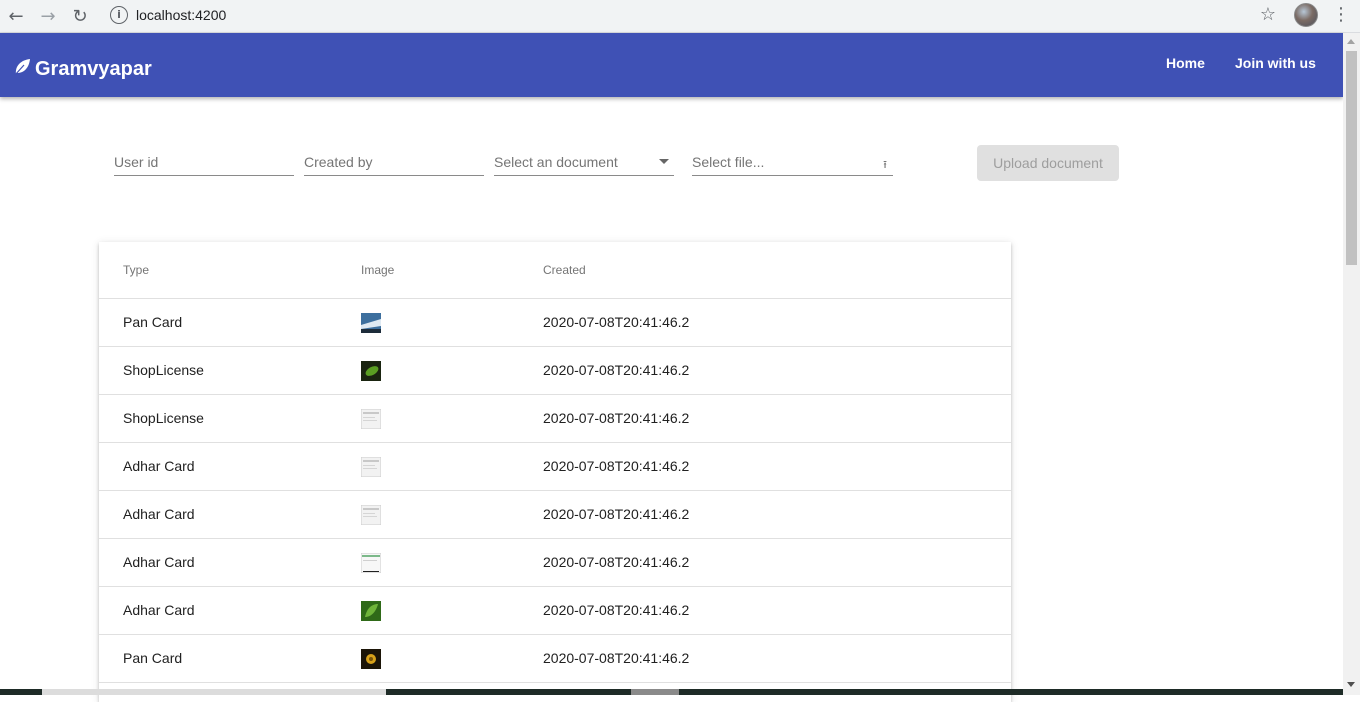 The width and height of the screenshot is (1360, 702). I want to click on scroll-down-arrow-icon, so click(1351, 684).